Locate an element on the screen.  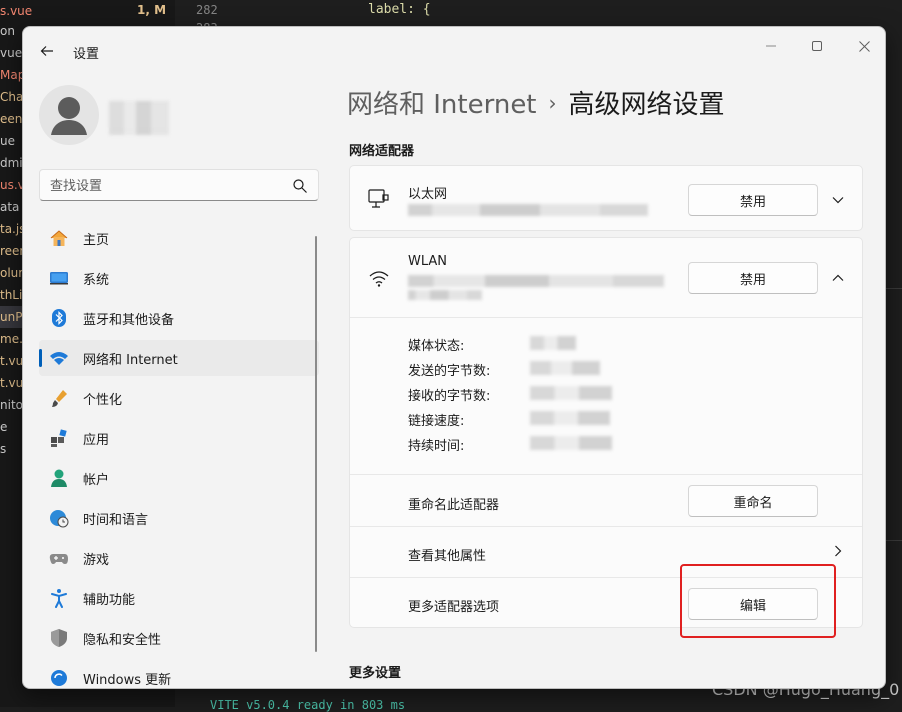
sidebar-item-accessibility: 辅助功能 is located at coordinates (179, 598).